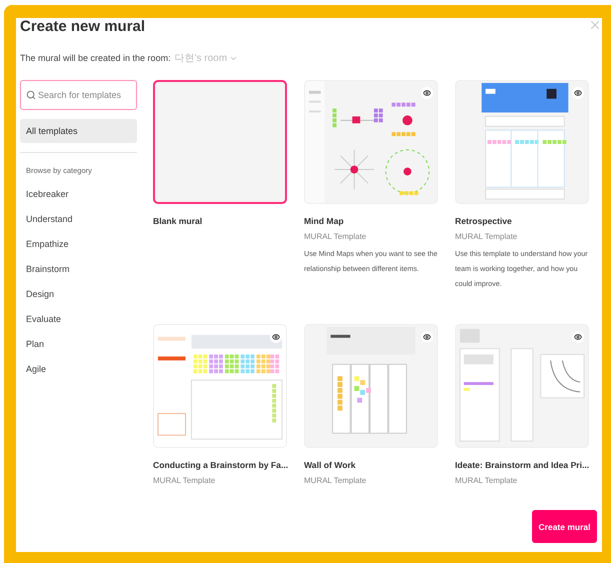 This screenshot has height=563, width=611. I want to click on all-templates-item: All templates, so click(78, 131).